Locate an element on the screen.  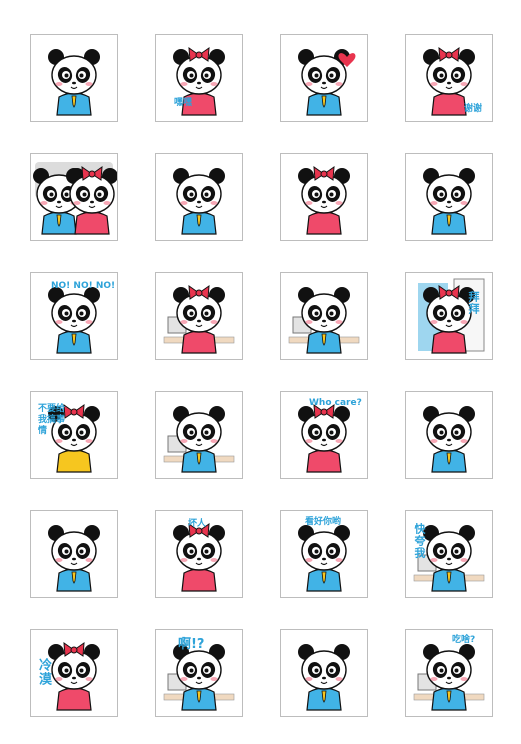
sticker-caption: NO! NO! NO! is located at coordinates (83, 286).